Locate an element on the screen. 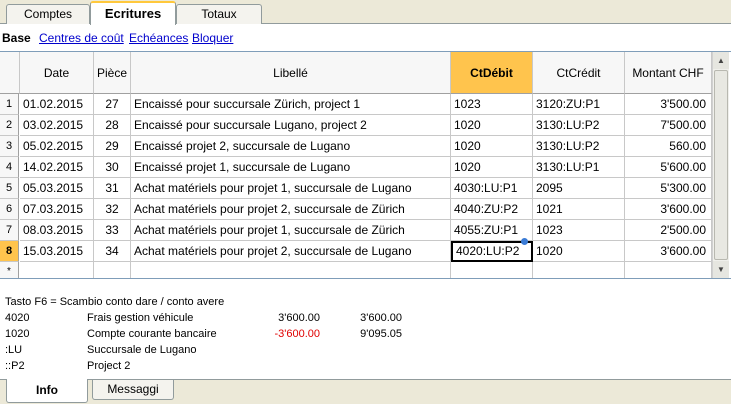 This screenshot has width=731, height=404. row-number: 7 is located at coordinates (9, 230).